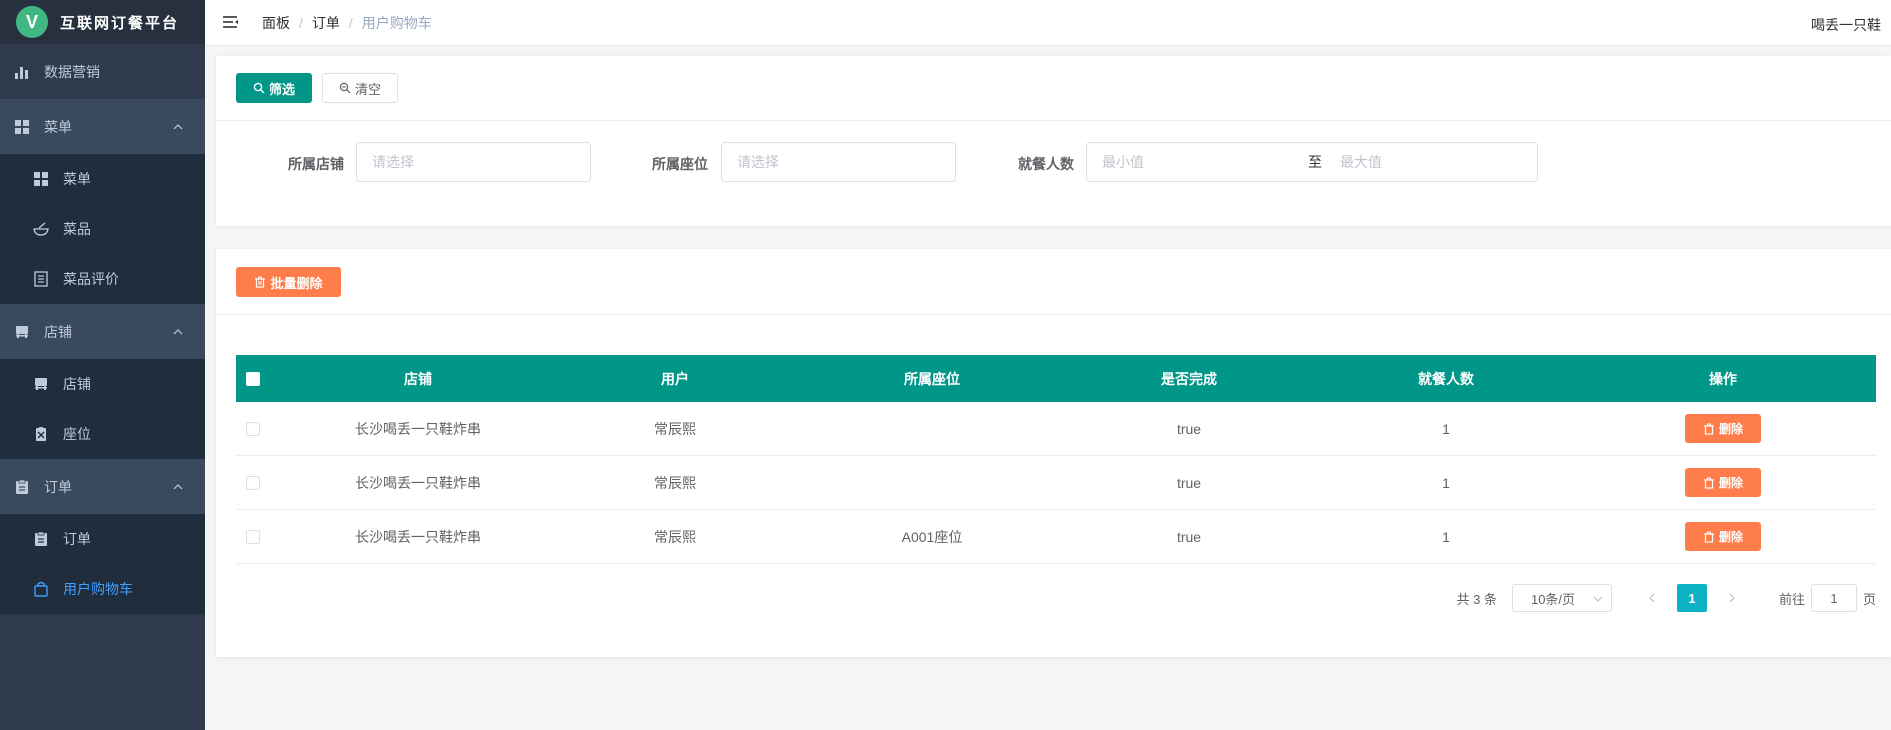 This screenshot has width=1891, height=730. I want to click on pagination-total: 共 3 条, so click(1476, 599).